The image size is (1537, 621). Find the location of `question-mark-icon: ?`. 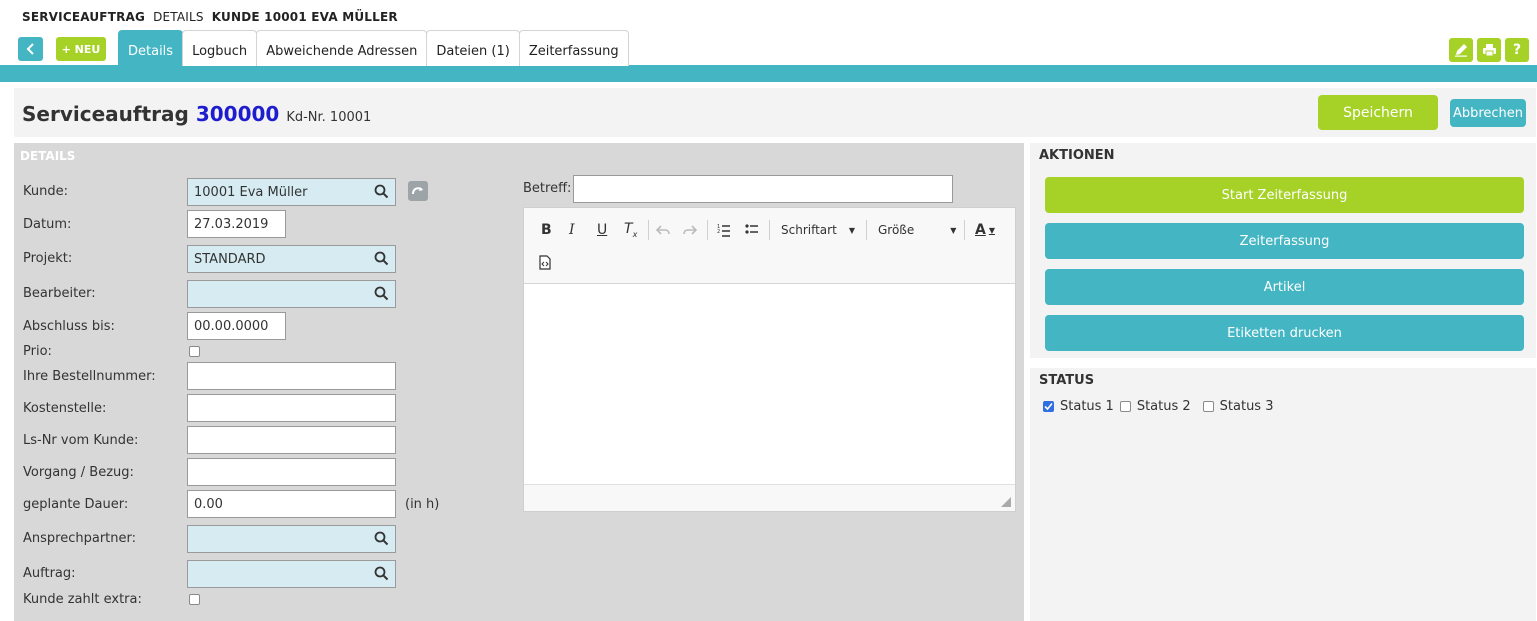

question-mark-icon: ? is located at coordinates (1517, 50).